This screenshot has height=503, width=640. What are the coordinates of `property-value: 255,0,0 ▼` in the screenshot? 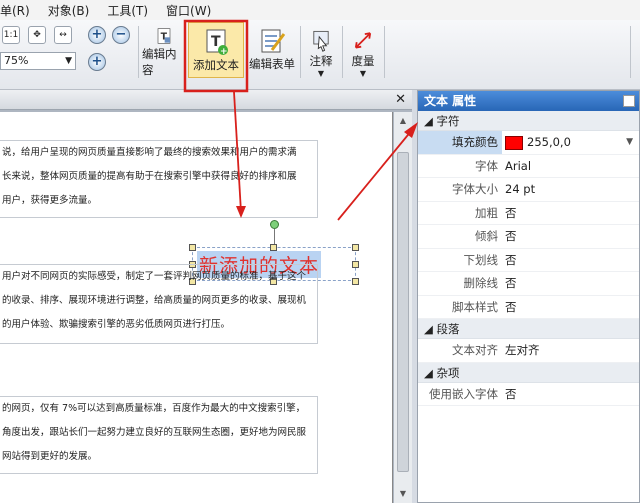 It's located at (570, 142).